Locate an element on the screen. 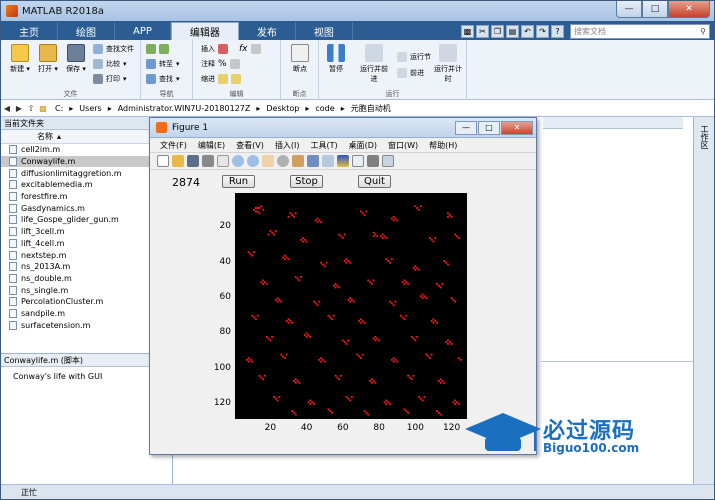 This screenshot has width=715, height=500. paste-quick-icon: ▤ is located at coordinates (512, 31).